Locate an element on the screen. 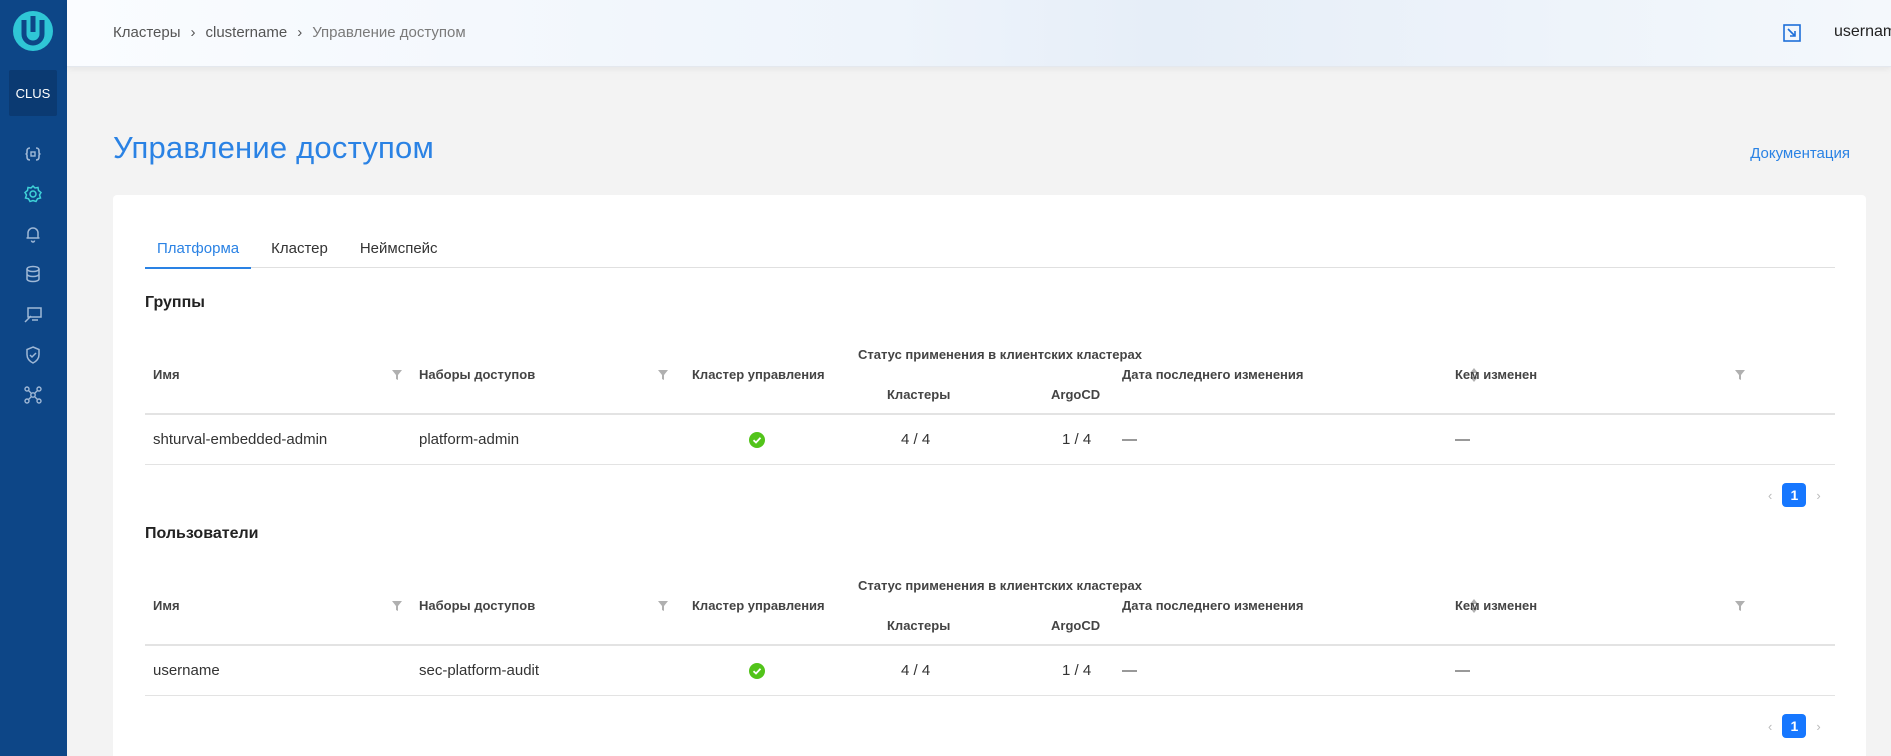 The width and height of the screenshot is (1891, 756). settings-gear-icon is located at coordinates (33, 194).